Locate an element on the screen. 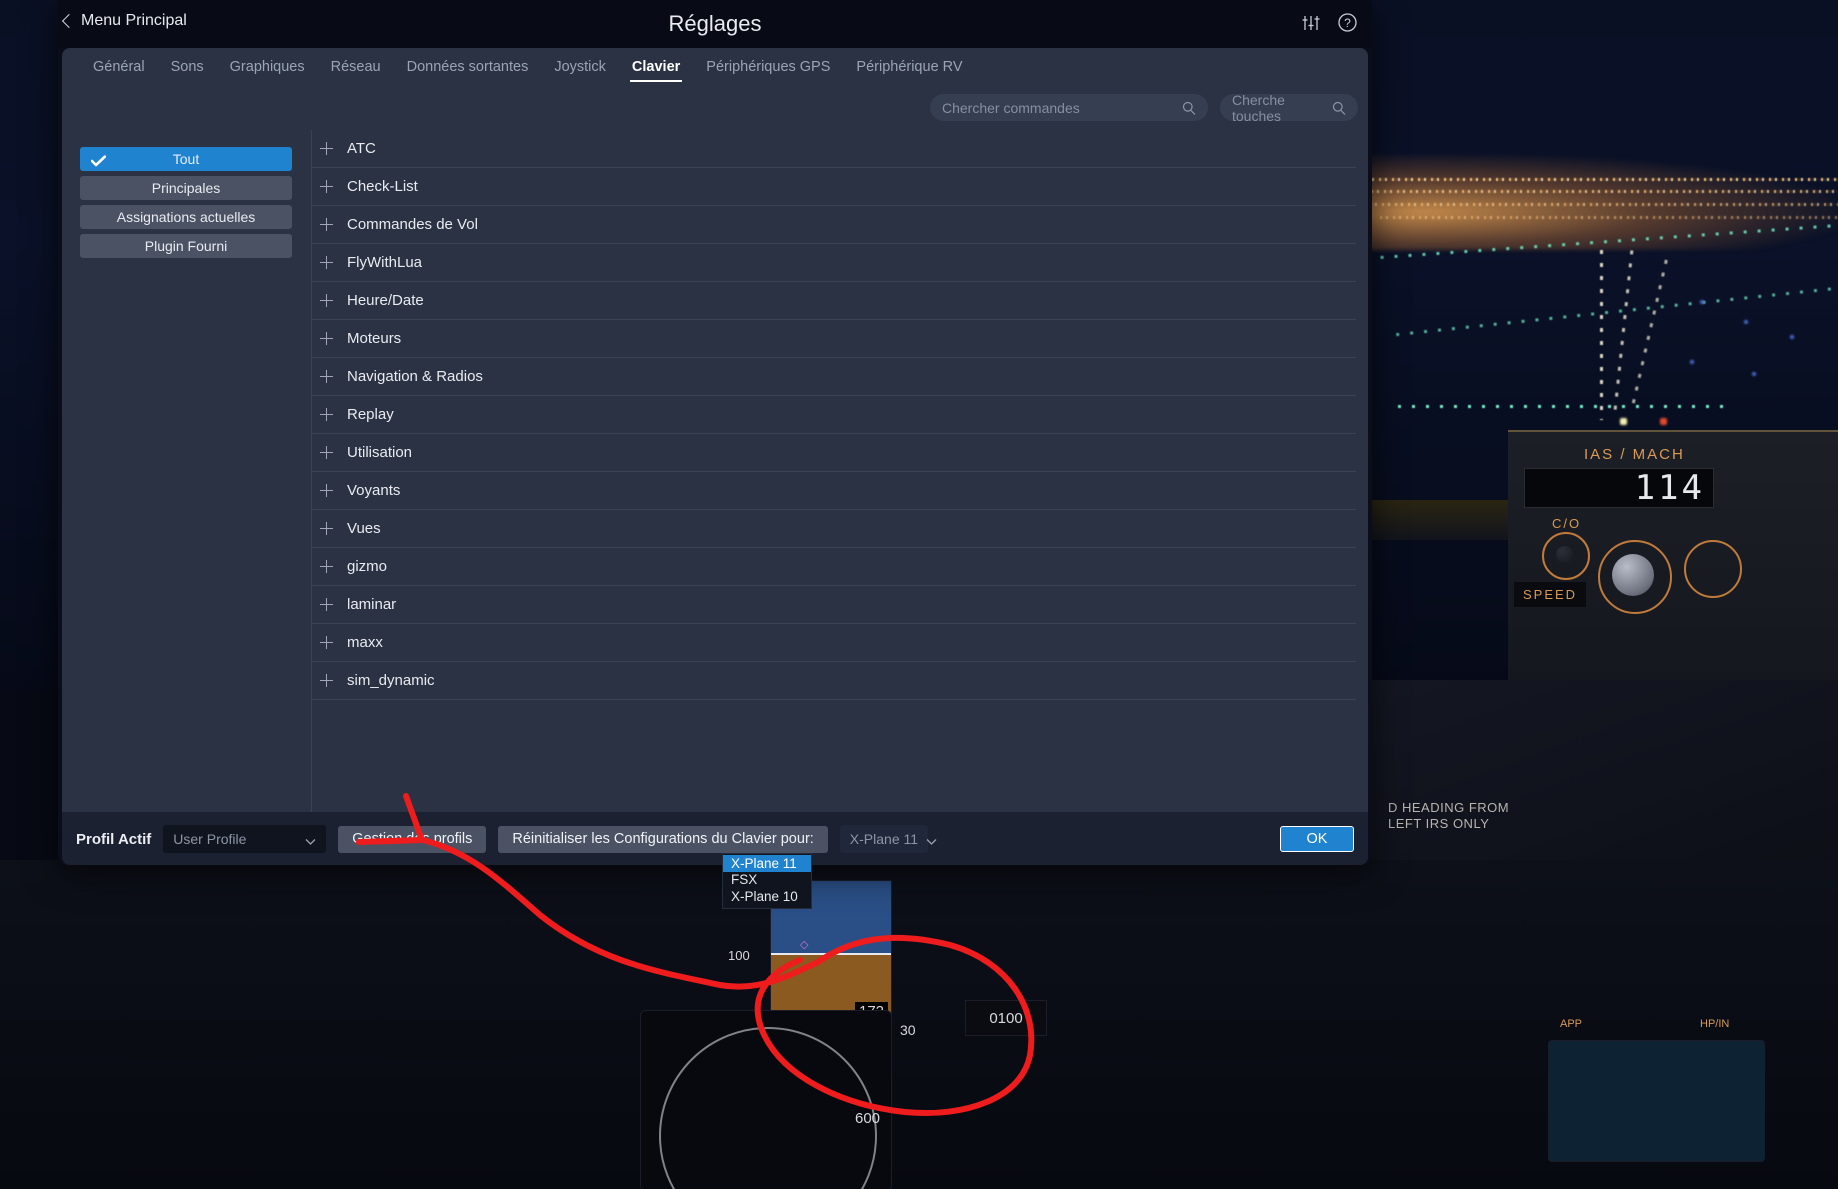  category-row-vues: Vues is located at coordinates (834, 529).